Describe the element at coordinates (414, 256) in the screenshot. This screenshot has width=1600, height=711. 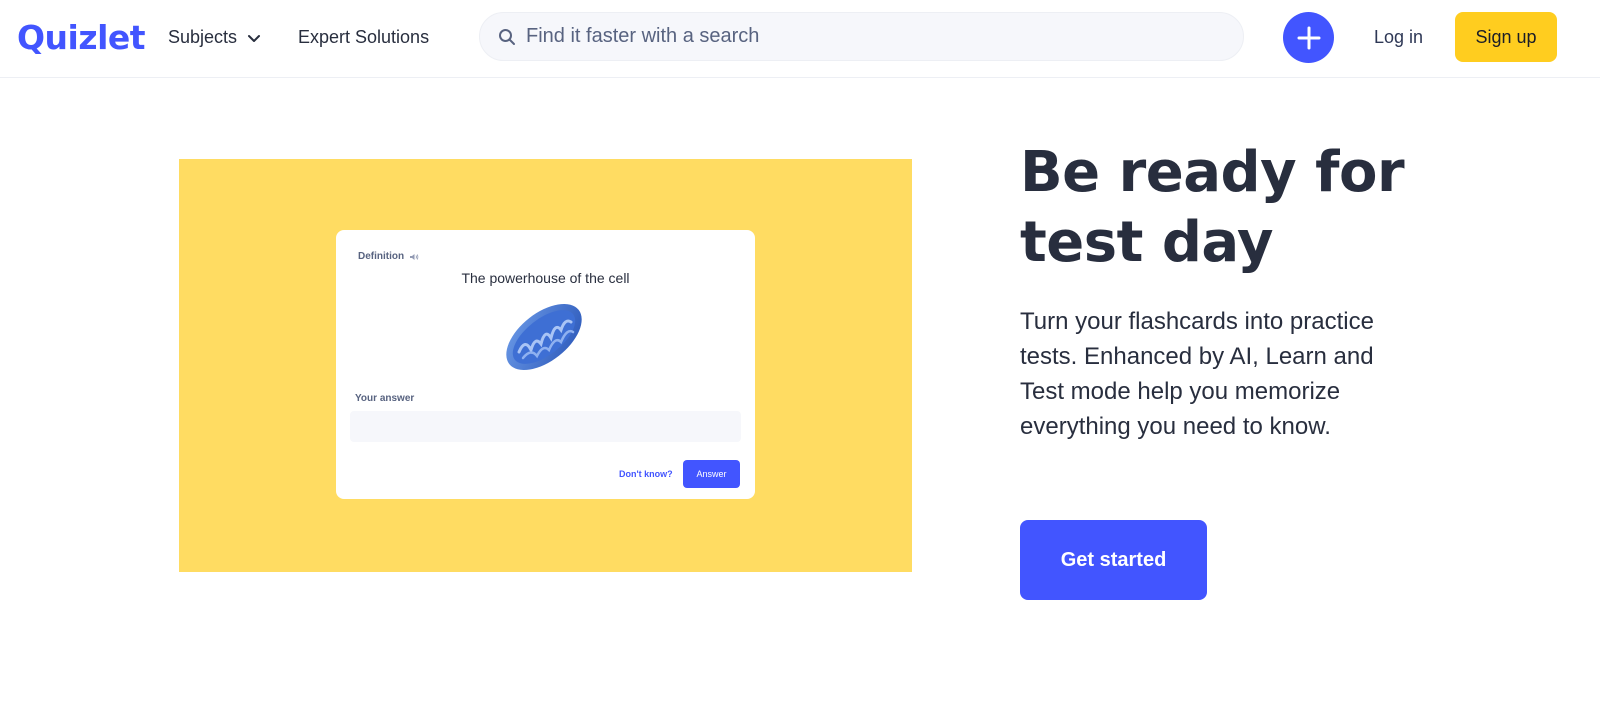
I see `speaker-icon` at that location.